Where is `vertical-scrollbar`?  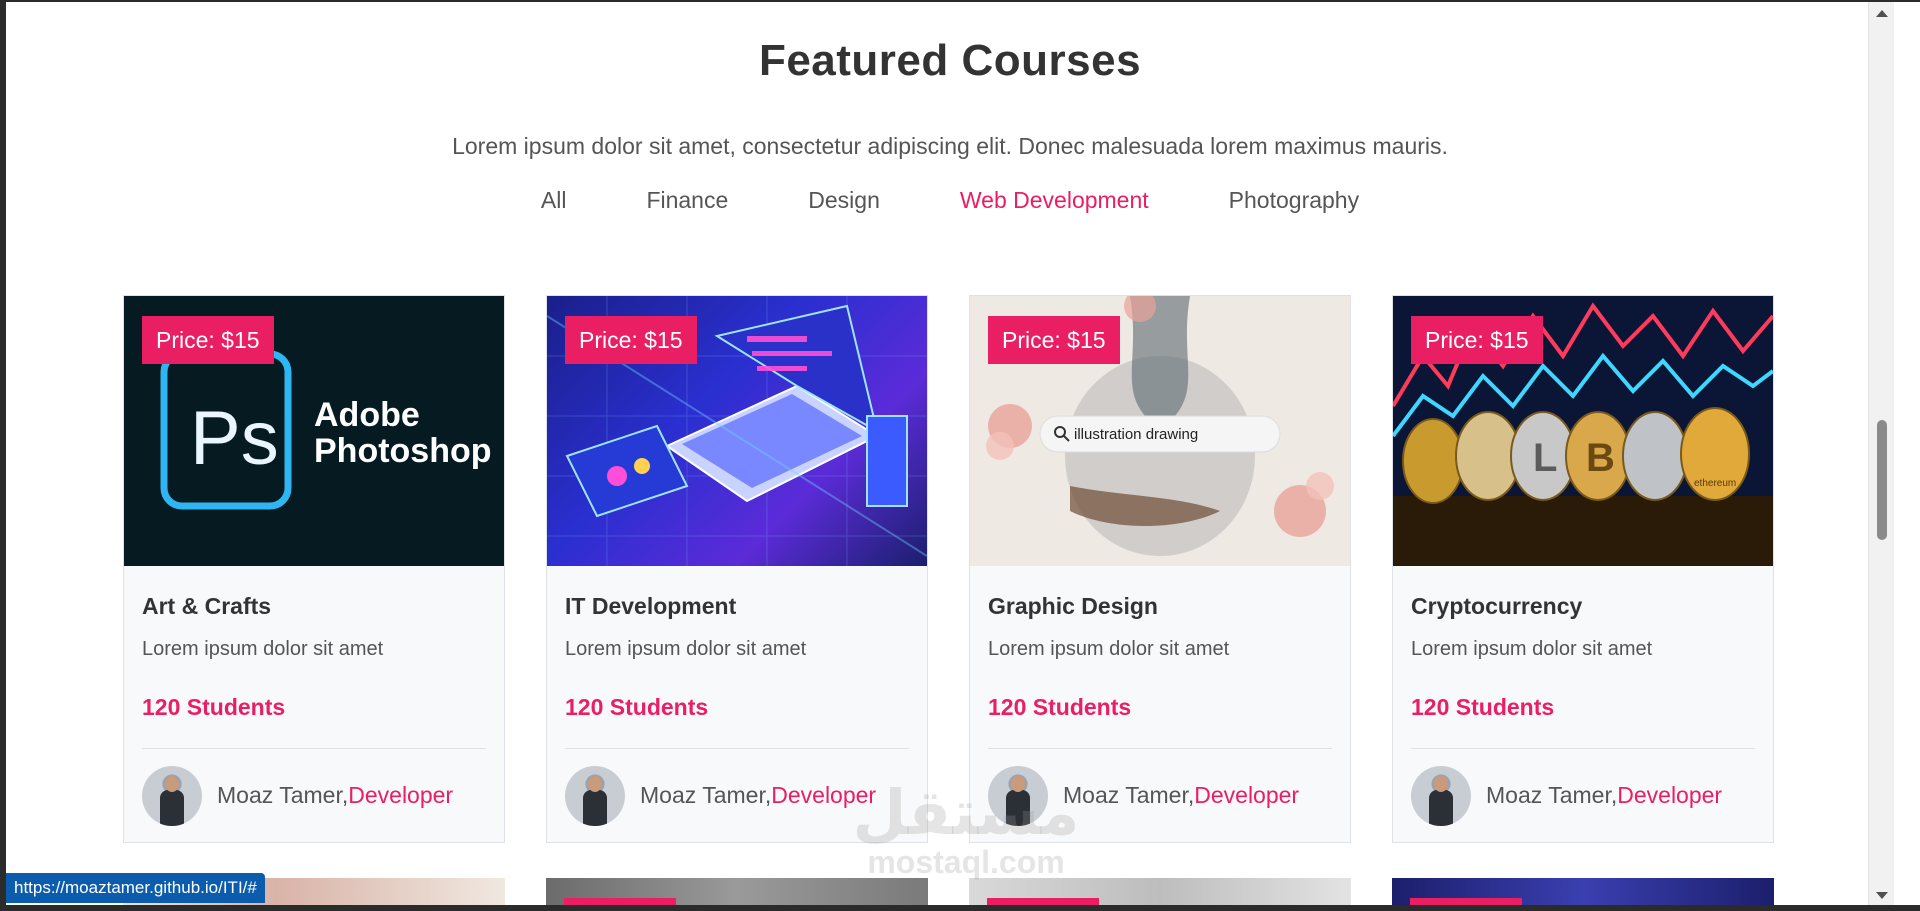
vertical-scrollbar is located at coordinates (1881, 453).